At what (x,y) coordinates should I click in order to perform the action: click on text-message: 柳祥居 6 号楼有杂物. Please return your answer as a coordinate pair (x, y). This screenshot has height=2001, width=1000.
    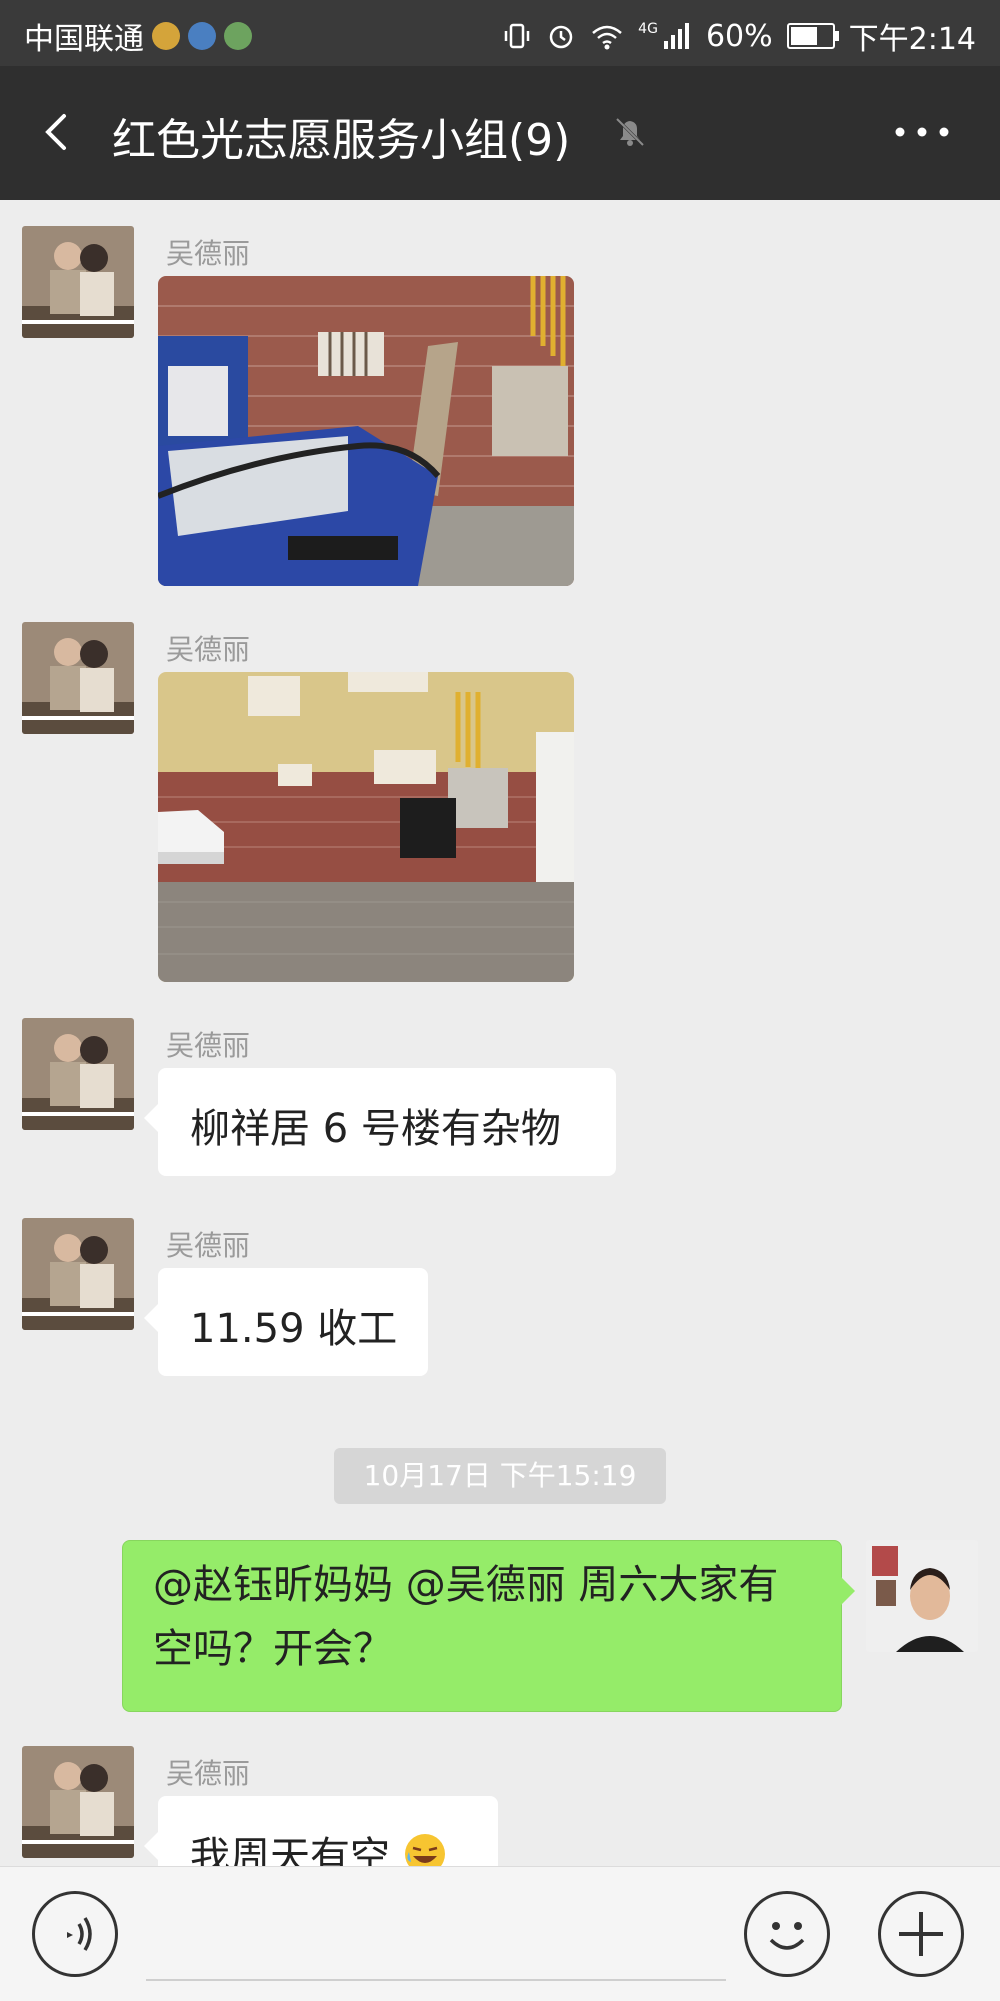
    Looking at the image, I should click on (380, 1122).